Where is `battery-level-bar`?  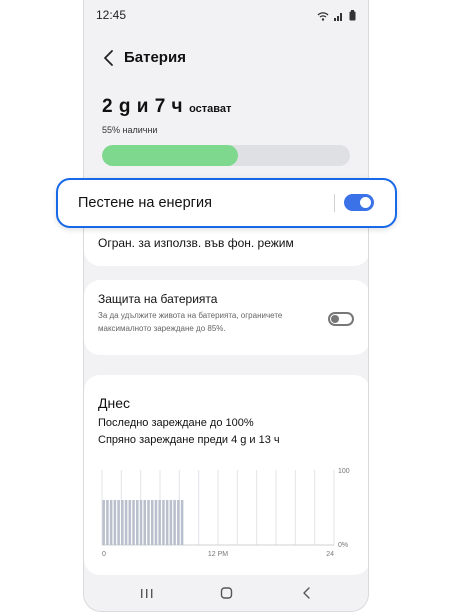
battery-level-bar is located at coordinates (226, 155).